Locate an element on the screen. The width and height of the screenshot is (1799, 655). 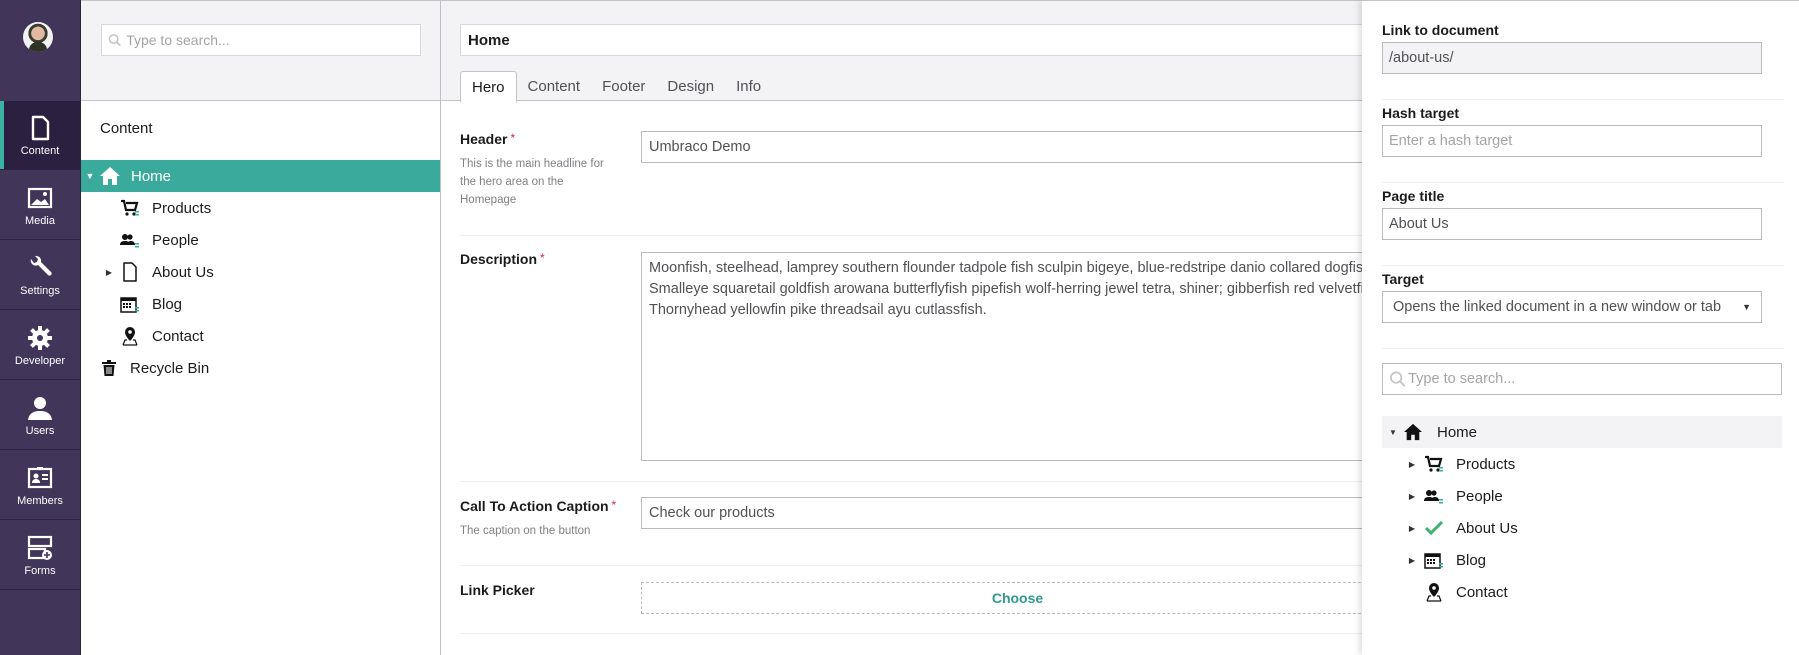
wrench-icon is located at coordinates (41, 265).